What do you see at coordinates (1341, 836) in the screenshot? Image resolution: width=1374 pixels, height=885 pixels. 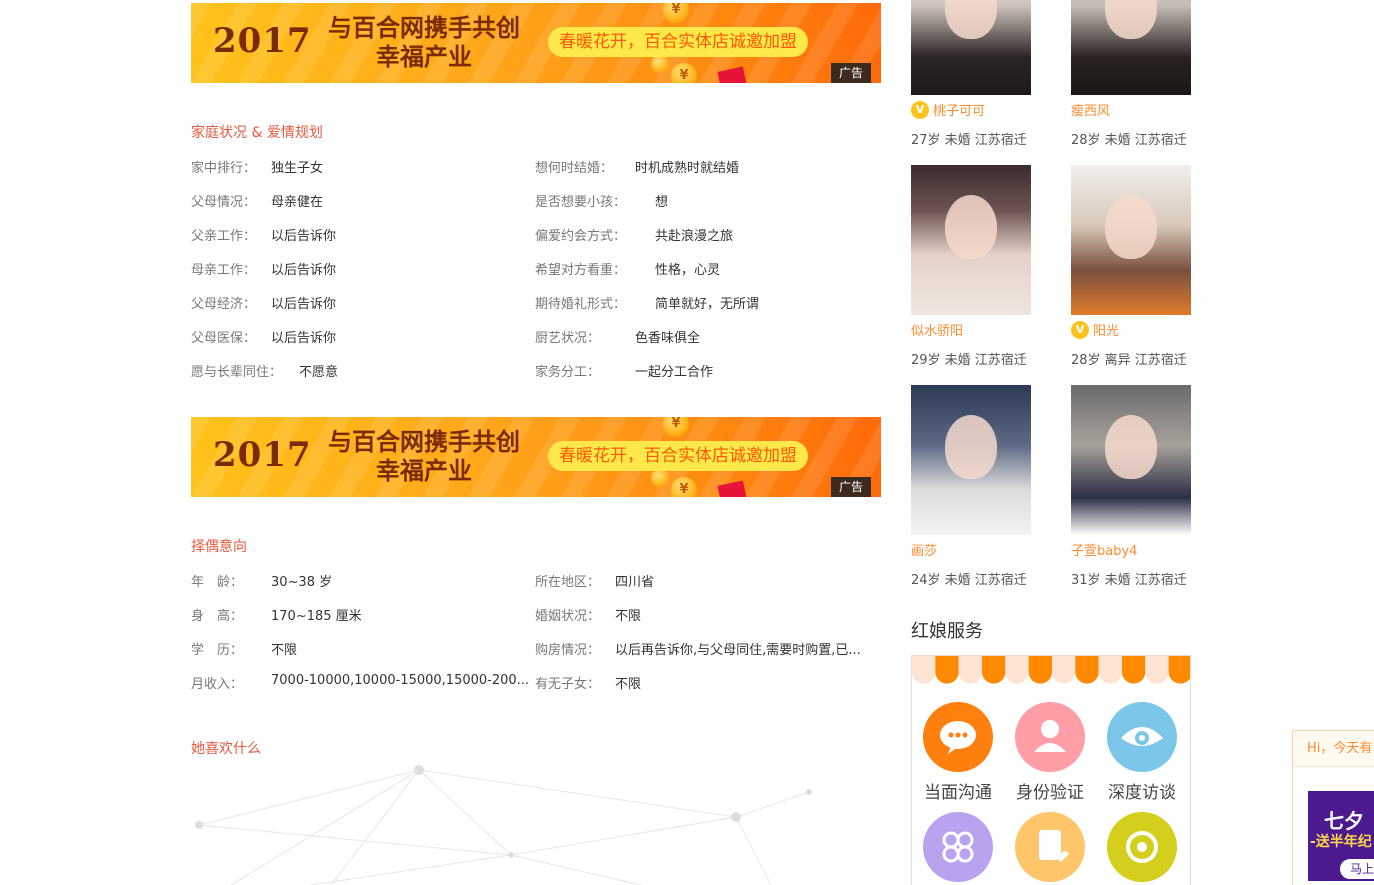 I see `promo-card: 七夕 -送半年纪 马上` at bounding box center [1341, 836].